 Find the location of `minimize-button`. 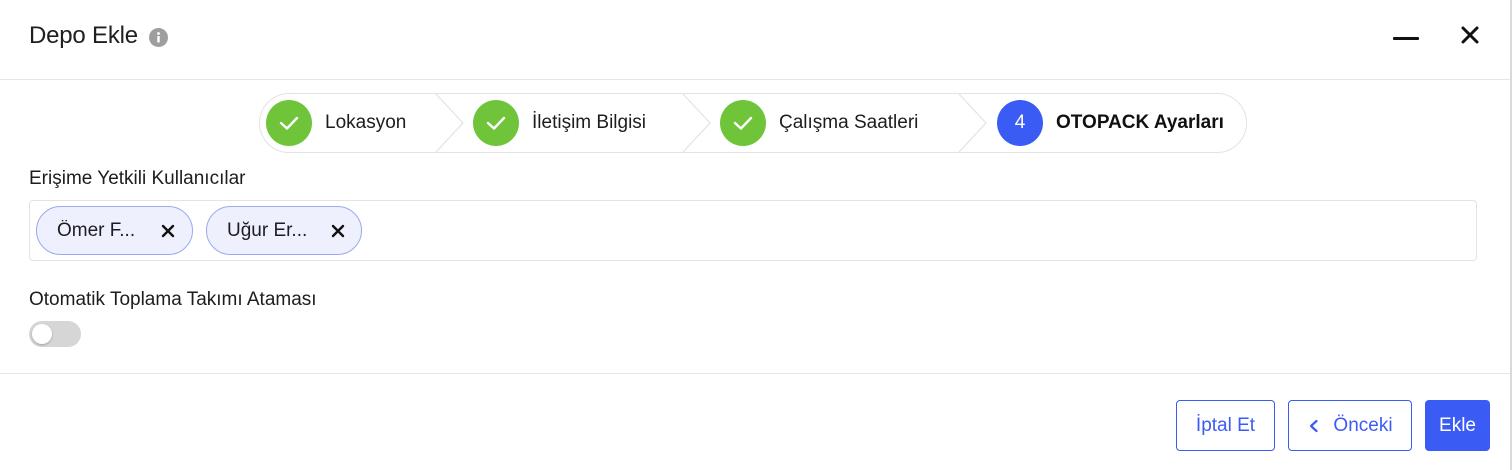

minimize-button is located at coordinates (1406, 37).